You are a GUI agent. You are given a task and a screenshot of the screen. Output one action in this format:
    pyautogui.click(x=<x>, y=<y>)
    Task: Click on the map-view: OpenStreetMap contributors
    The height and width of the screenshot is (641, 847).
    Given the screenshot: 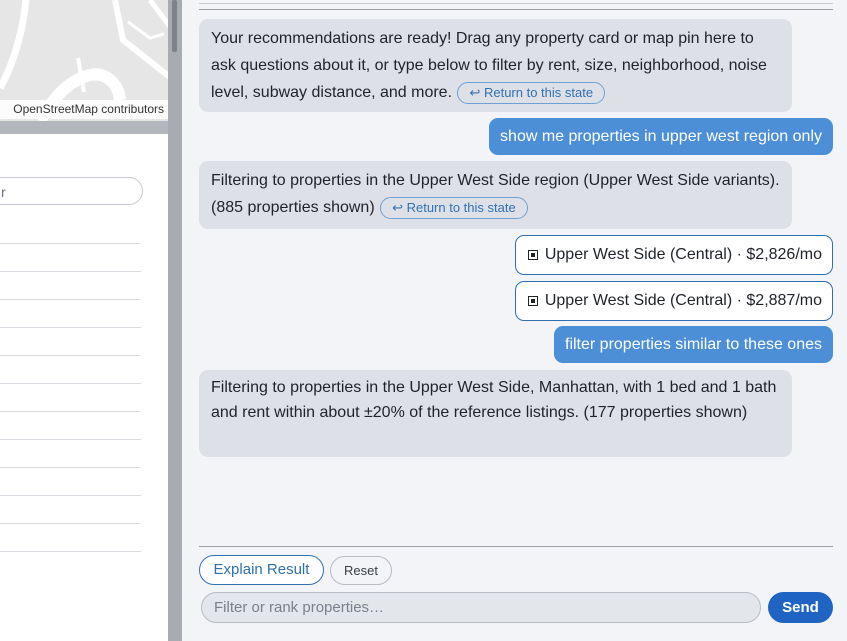 What is the action you would take?
    pyautogui.click(x=85, y=60)
    